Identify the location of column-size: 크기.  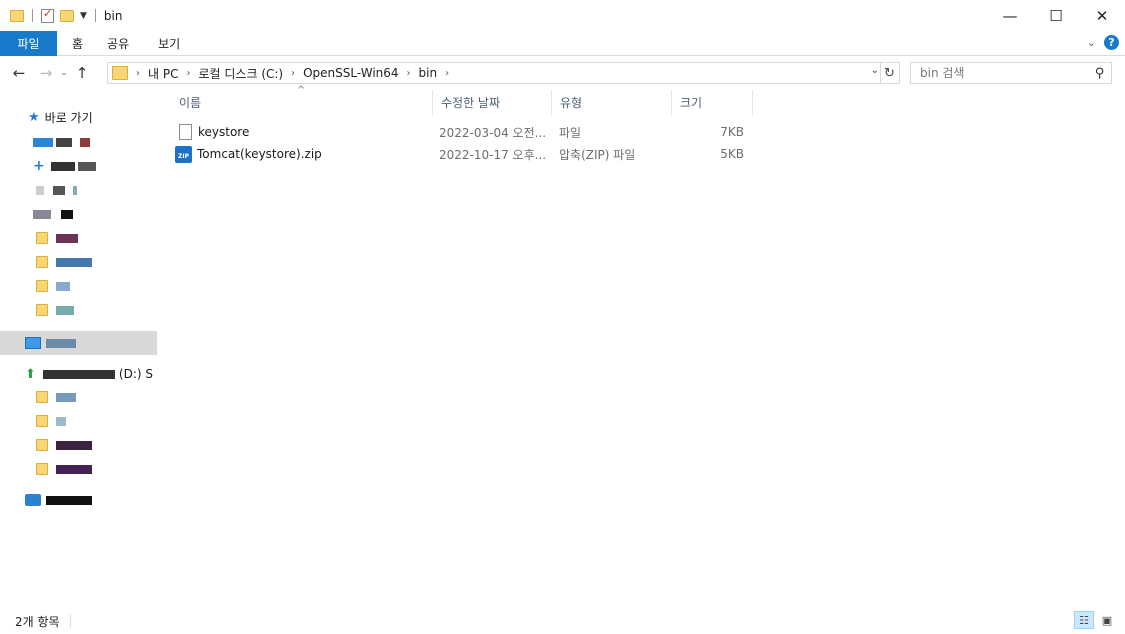
(712, 102).